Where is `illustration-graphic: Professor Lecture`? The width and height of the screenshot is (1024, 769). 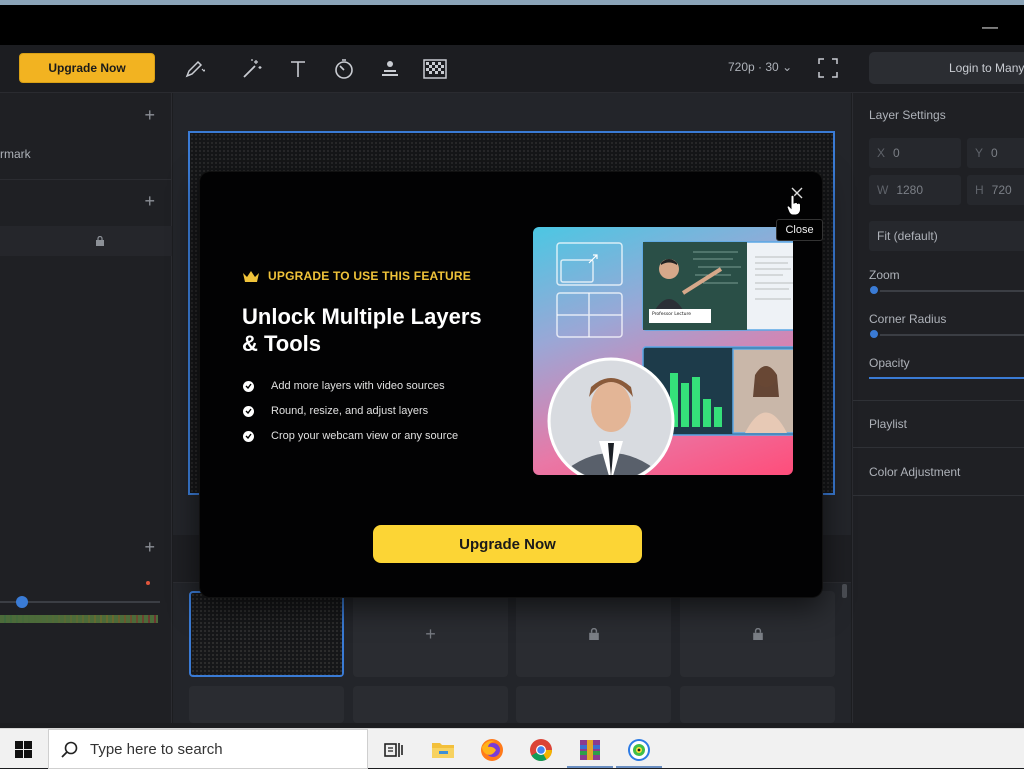
illustration-graphic: Professor Lecture is located at coordinates (670, 358).